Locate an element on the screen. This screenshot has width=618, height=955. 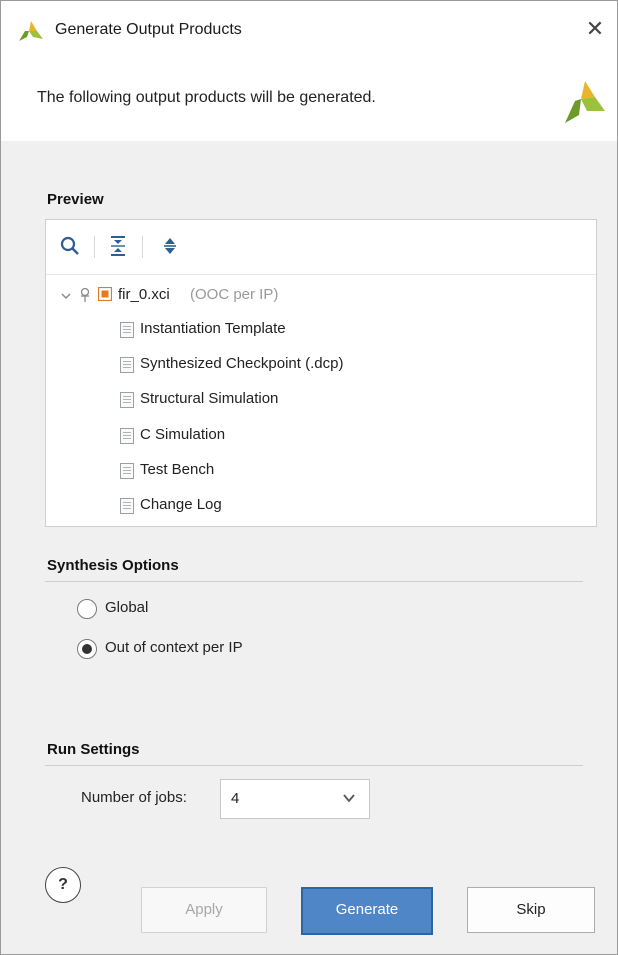
apply-button: Apply is located at coordinates (204, 910).